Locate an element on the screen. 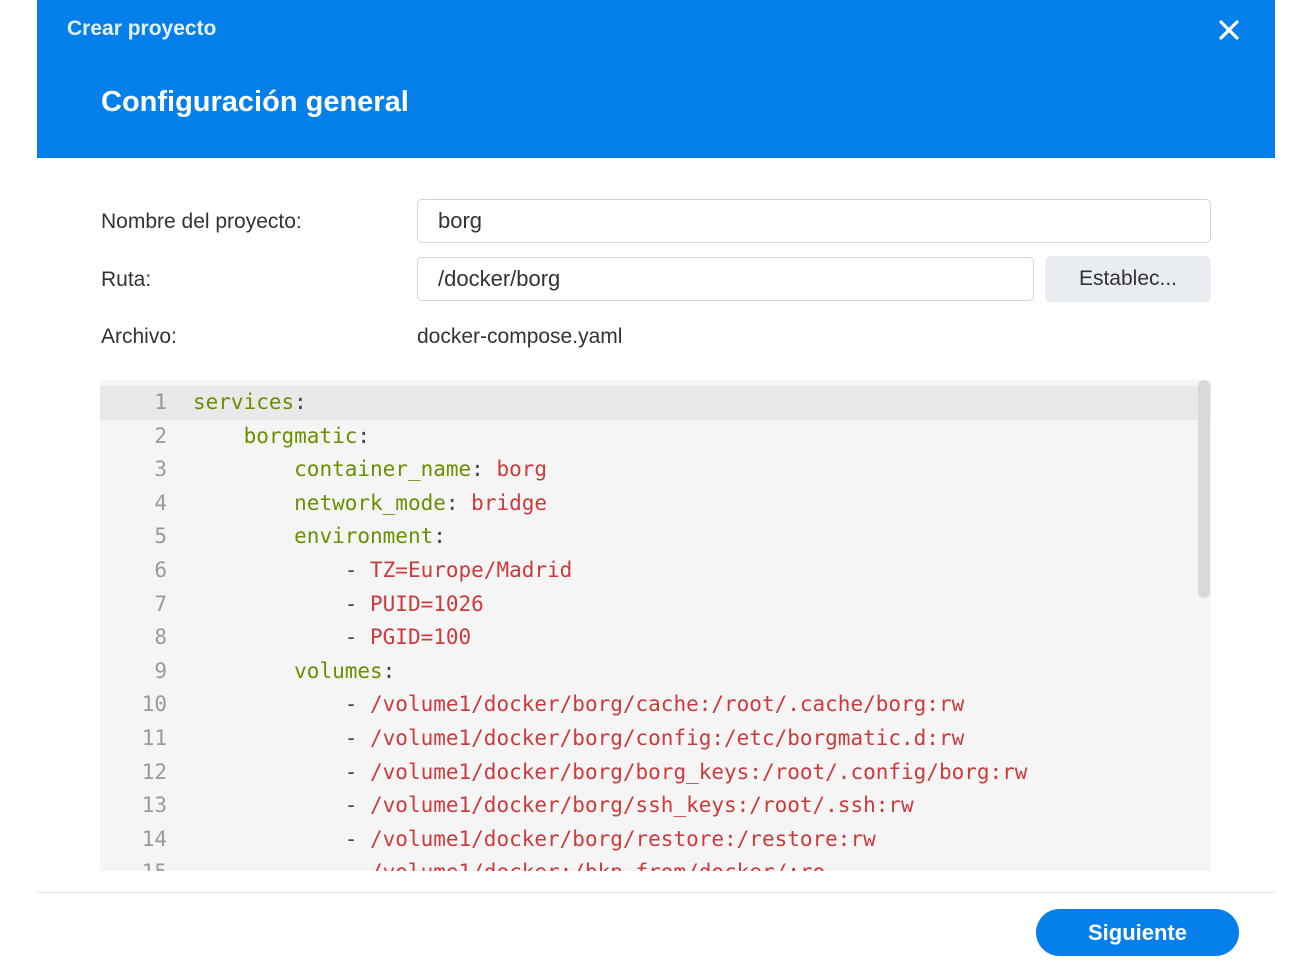 The image size is (1312, 968). project-name-input is located at coordinates (814, 221).